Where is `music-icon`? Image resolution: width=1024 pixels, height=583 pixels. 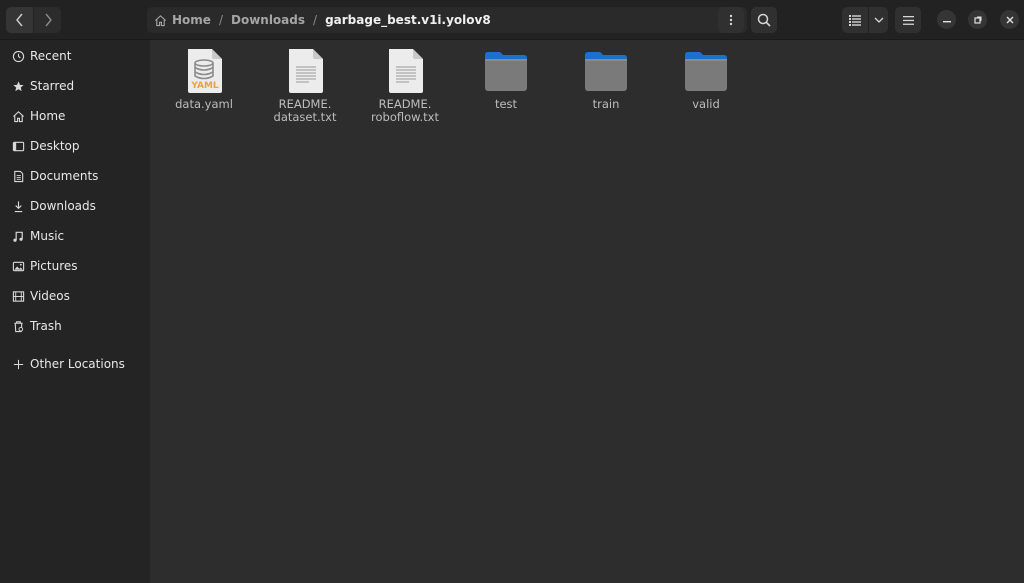
music-icon is located at coordinates (18, 236).